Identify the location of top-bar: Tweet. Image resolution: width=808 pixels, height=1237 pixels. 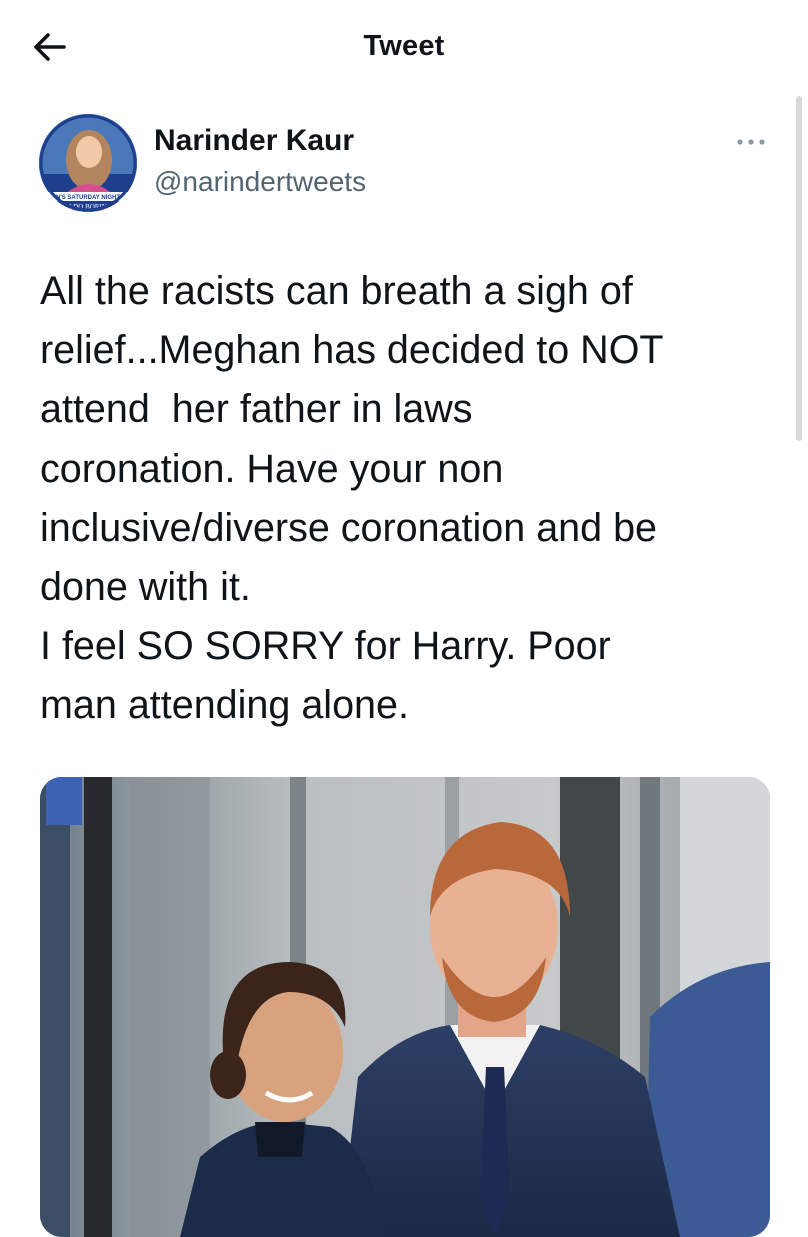
(404, 48).